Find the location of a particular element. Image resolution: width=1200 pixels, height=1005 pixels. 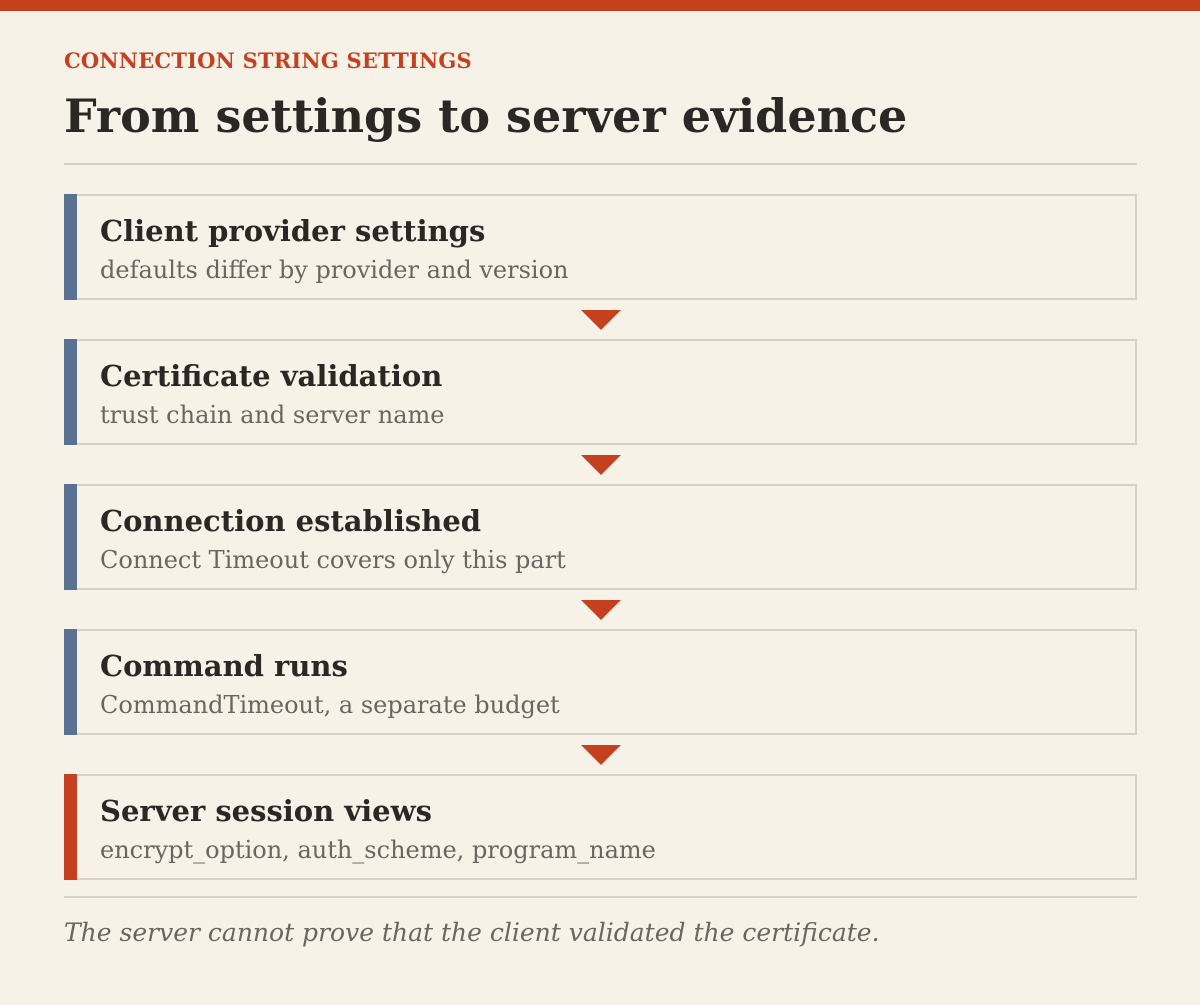

step-accent-bar-highlight is located at coordinates (70, 827).